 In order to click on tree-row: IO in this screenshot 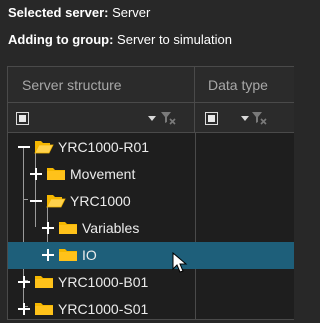, I will do `click(151, 255)`.